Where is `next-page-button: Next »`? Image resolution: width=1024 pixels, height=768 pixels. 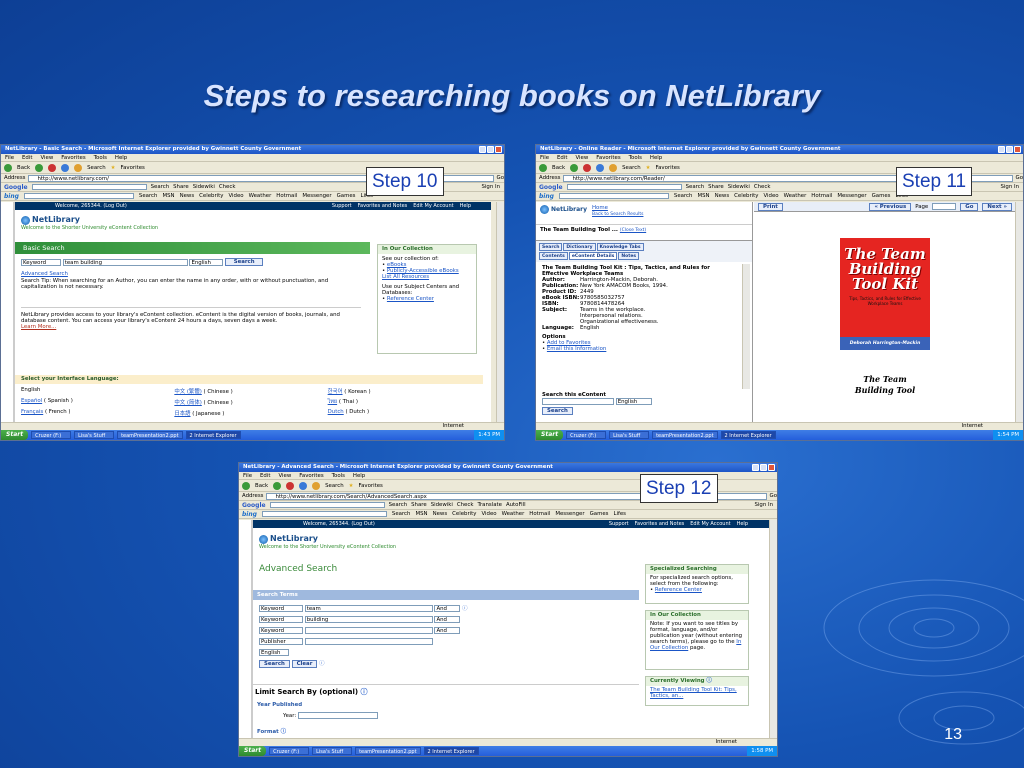 next-page-button: Next » is located at coordinates (997, 206).